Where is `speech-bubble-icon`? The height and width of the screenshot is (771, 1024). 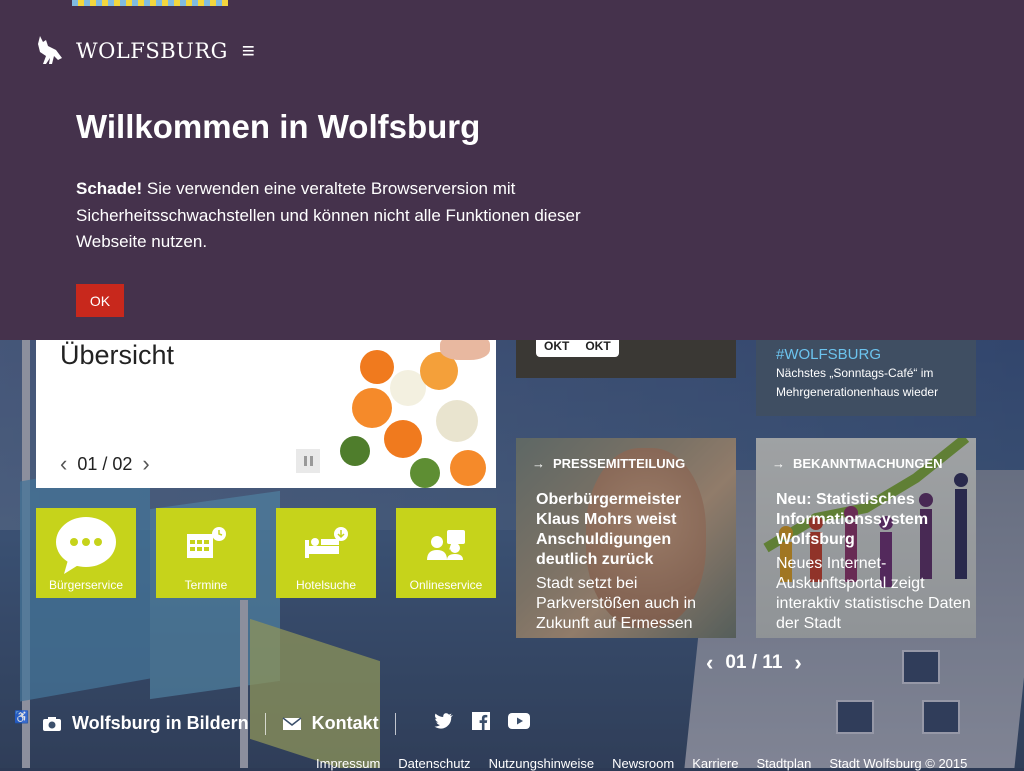 speech-bubble-icon is located at coordinates (86, 546).